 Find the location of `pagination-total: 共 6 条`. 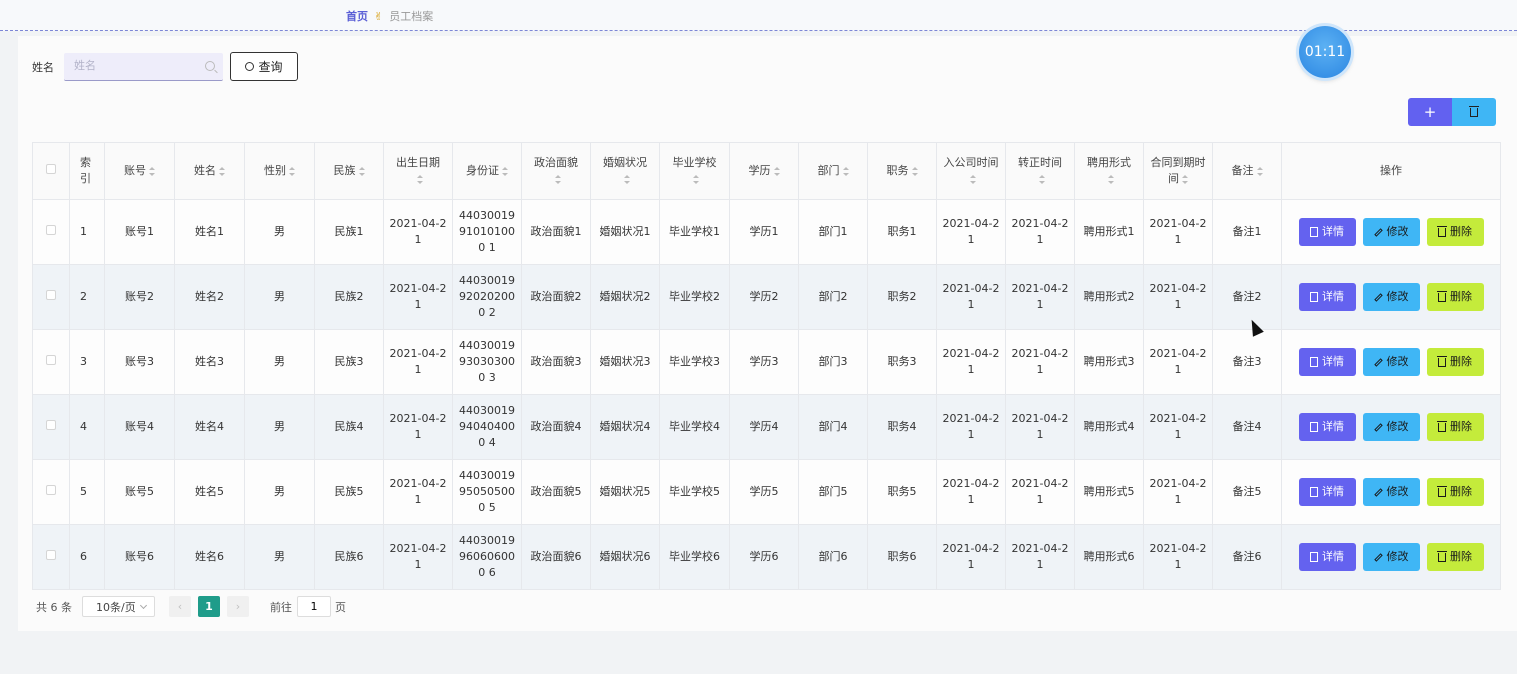

pagination-total: 共 6 条 is located at coordinates (54, 607).